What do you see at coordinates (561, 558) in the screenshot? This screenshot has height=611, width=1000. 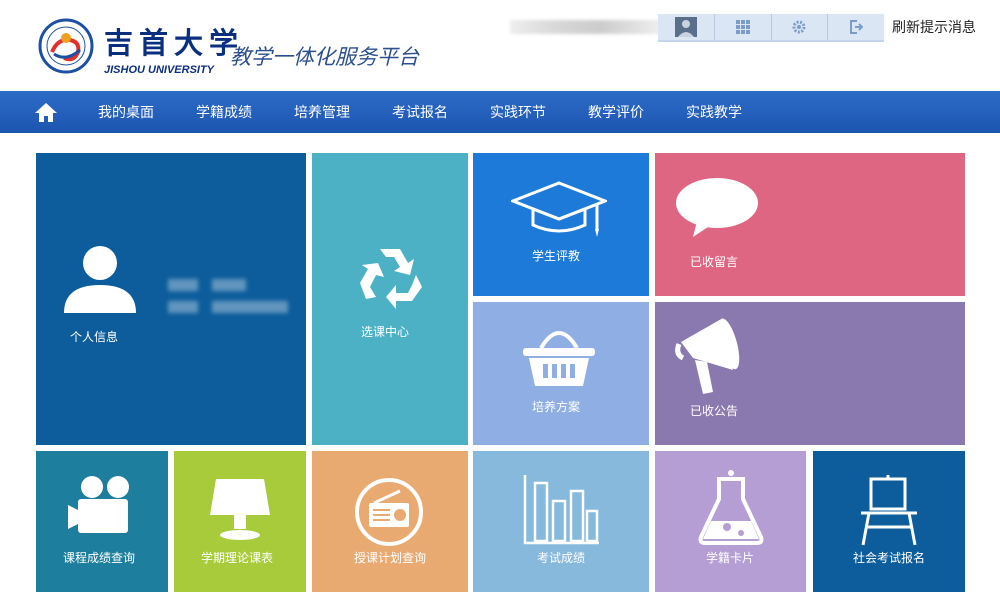 I see `tile-label: 考试成绩` at bounding box center [561, 558].